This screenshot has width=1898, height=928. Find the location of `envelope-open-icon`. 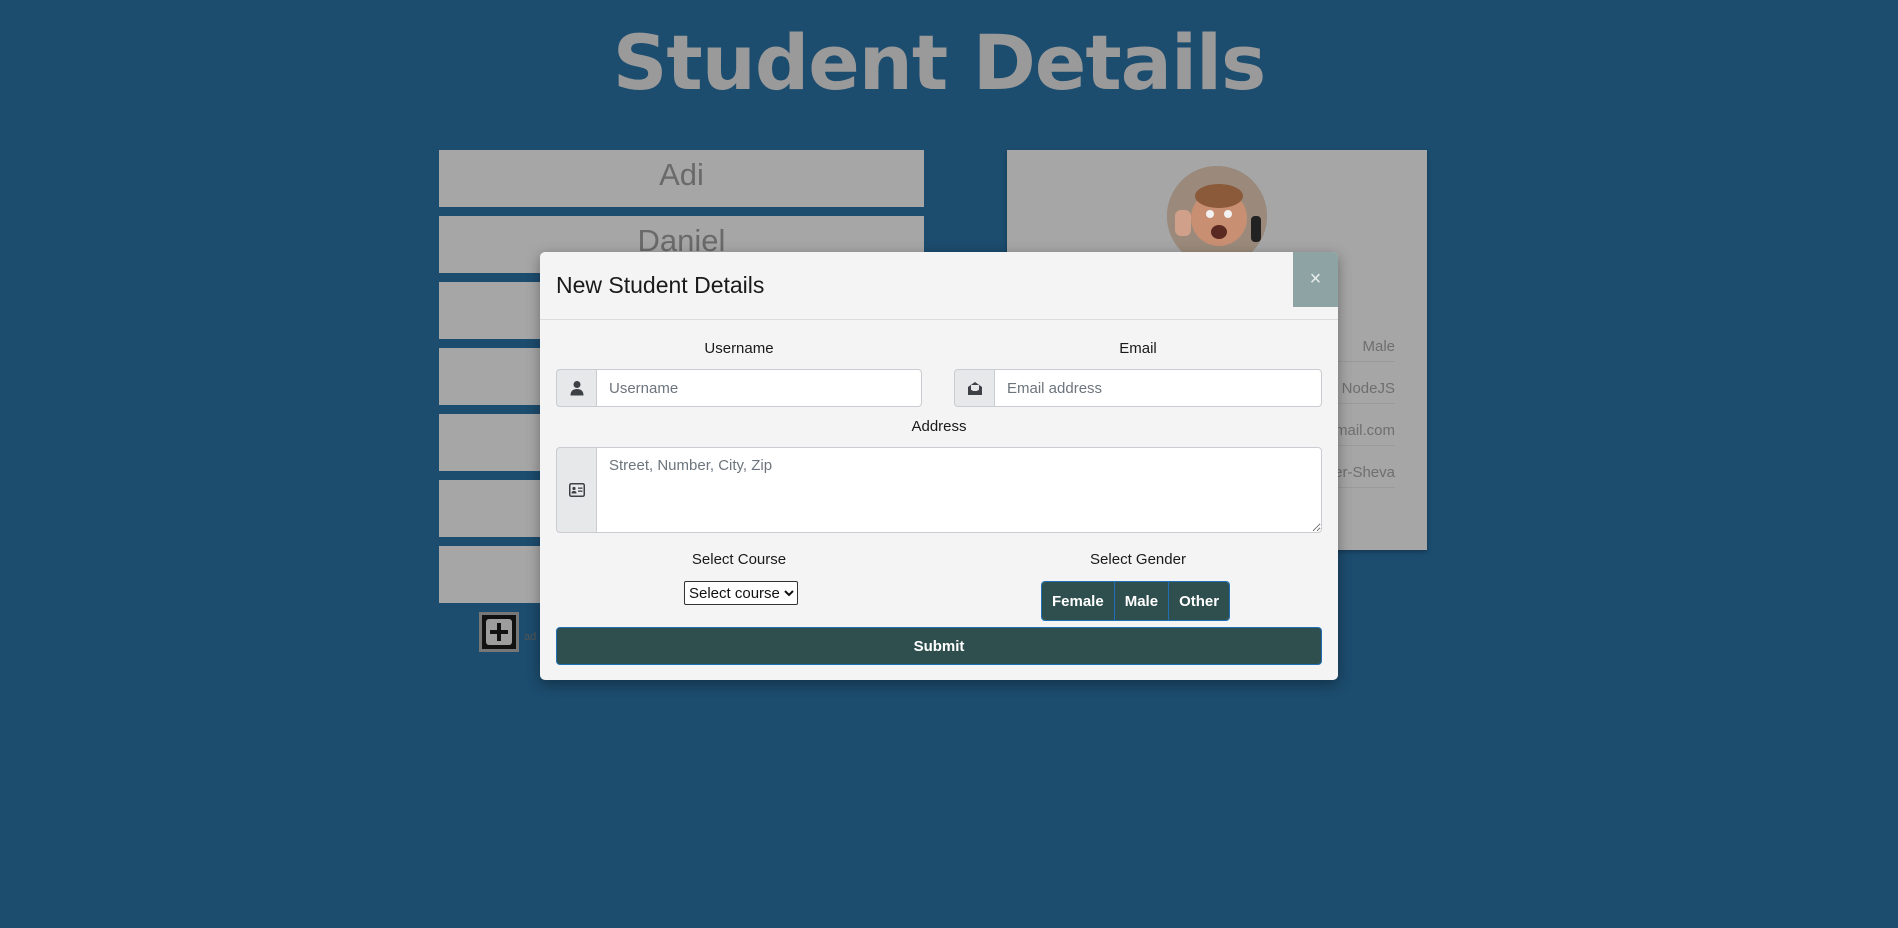

envelope-open-icon is located at coordinates (974, 388).